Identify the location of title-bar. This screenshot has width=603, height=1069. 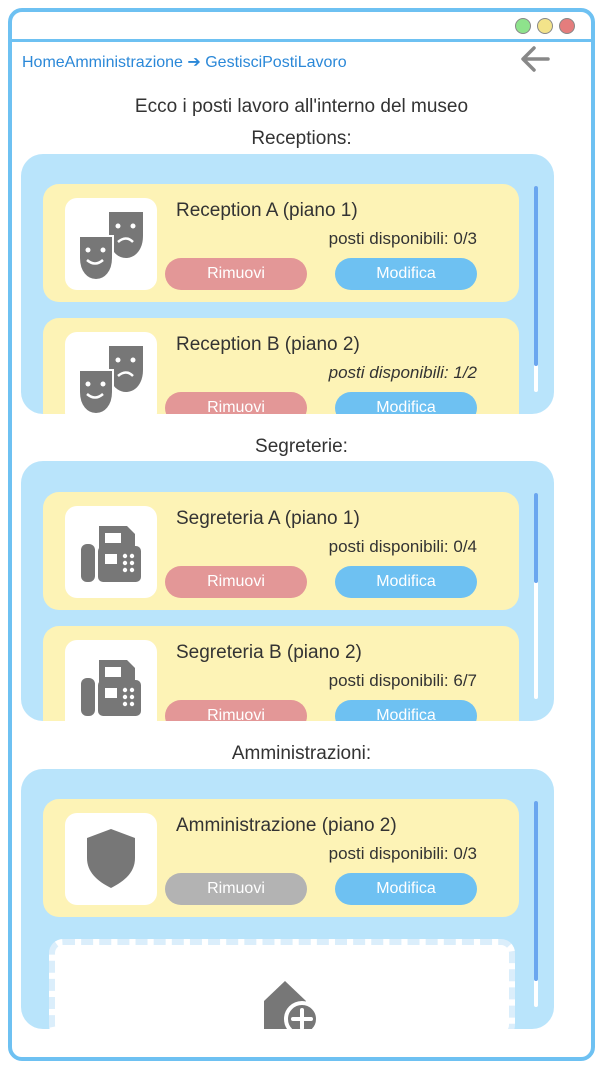
(301, 27).